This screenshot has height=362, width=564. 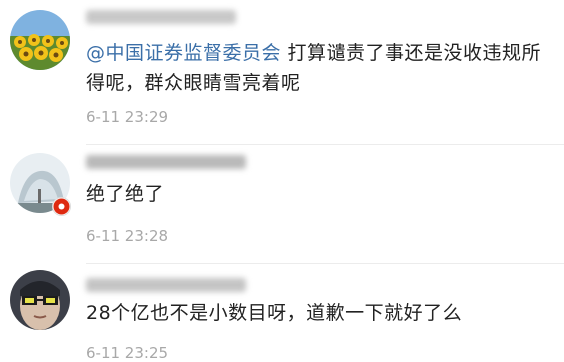 What do you see at coordinates (40, 40) in the screenshot?
I see `sunflower-avatar` at bounding box center [40, 40].